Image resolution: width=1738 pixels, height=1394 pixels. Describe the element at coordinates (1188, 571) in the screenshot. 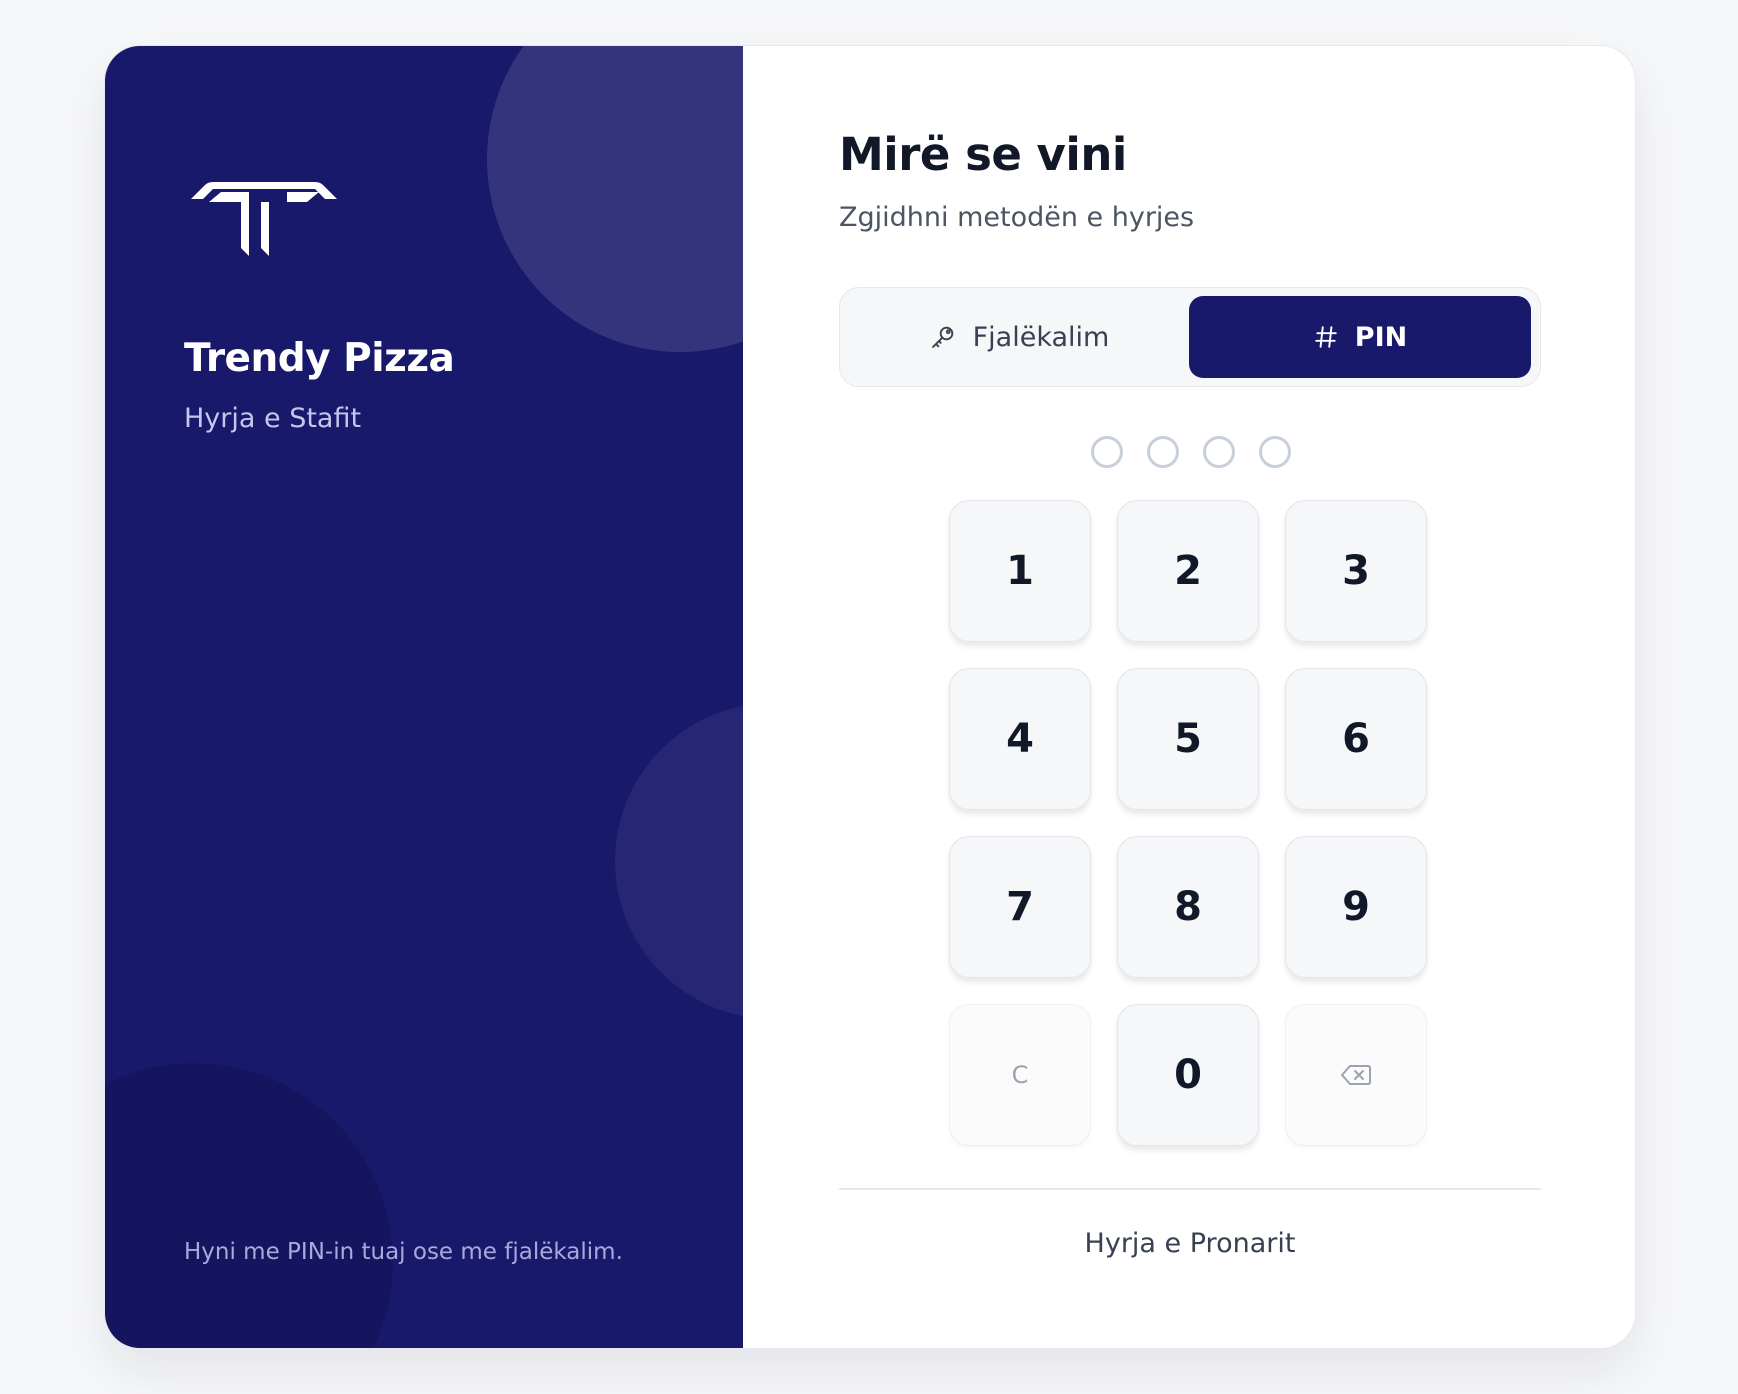

I see `key-2: 2` at that location.